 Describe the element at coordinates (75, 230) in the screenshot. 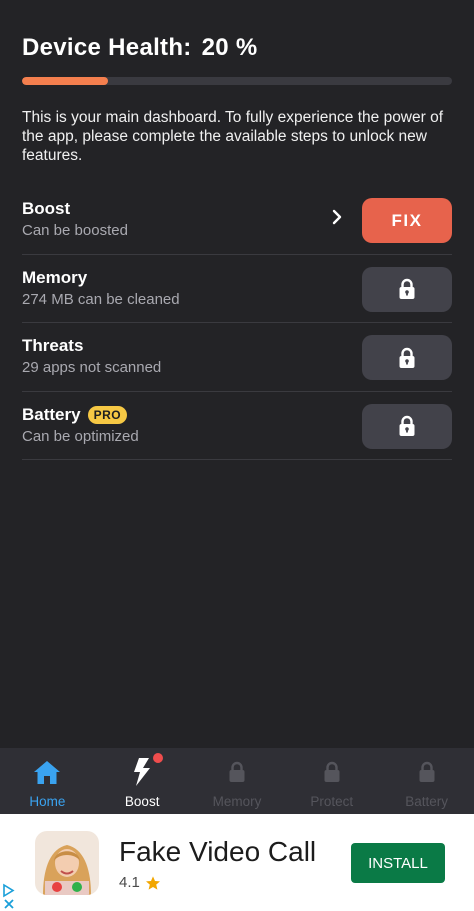

I see `row-subtitle: Can be boosted` at that location.